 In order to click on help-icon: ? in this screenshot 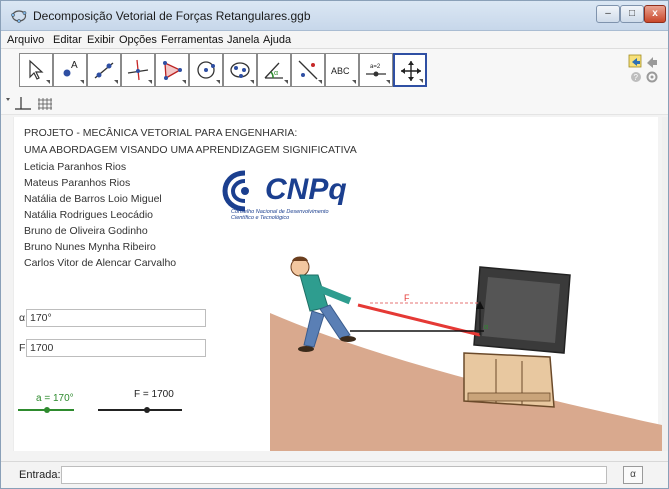, I will do `click(636, 77)`.